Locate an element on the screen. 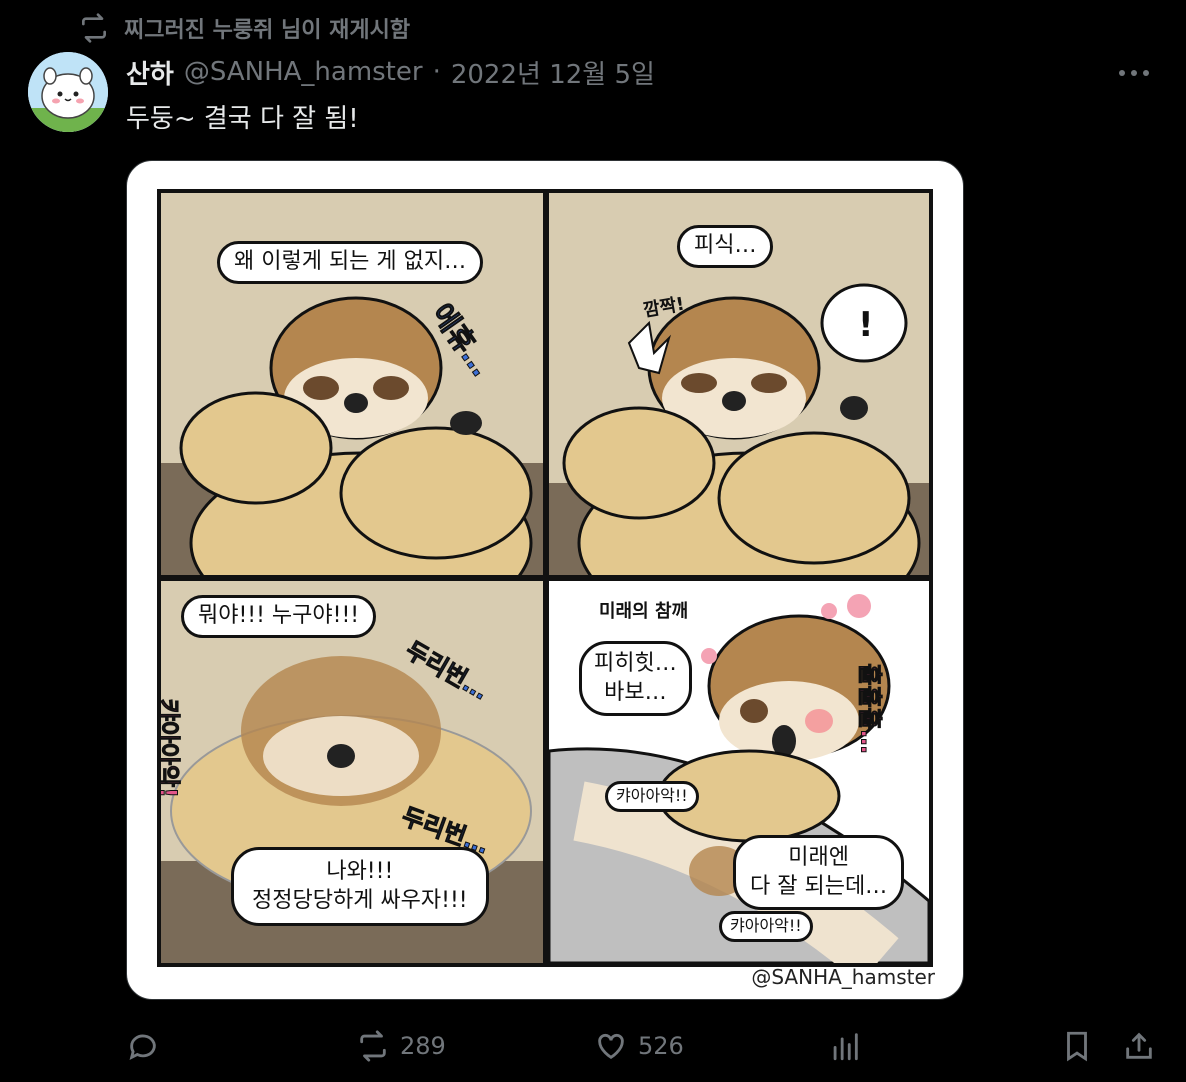 This screenshot has width=1186, height=1082. action-bar: 289 526 is located at coordinates (646, 1046).